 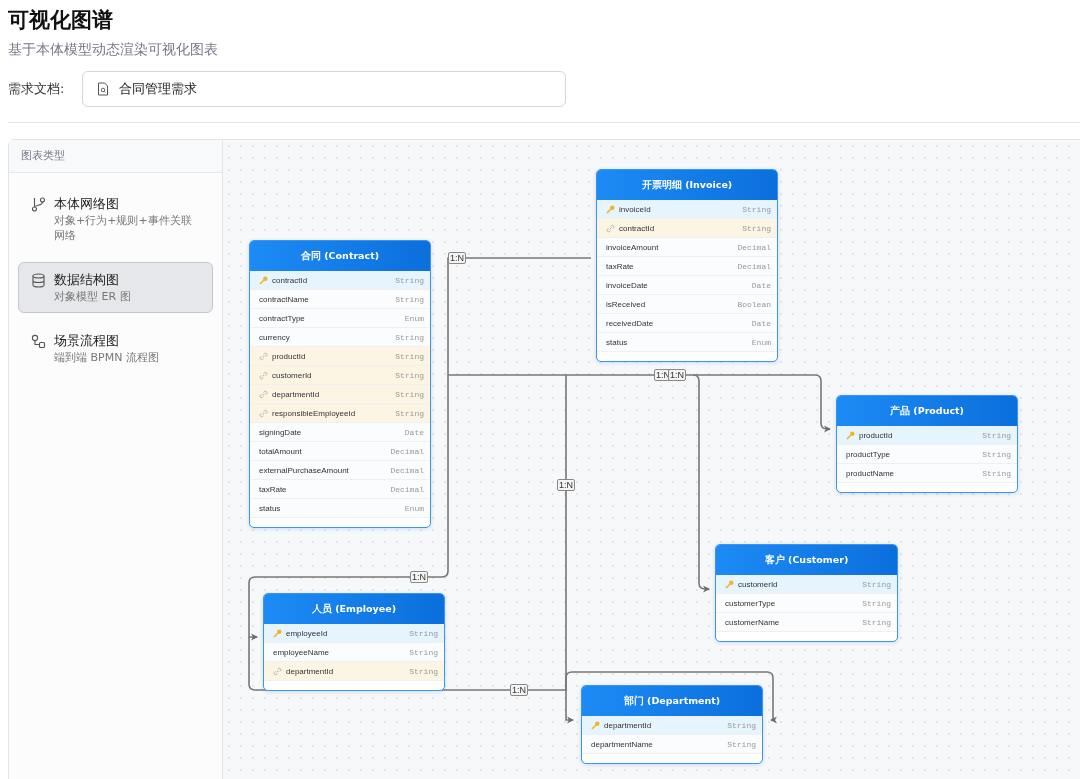 I want to click on entity-table, so click(x=340, y=384).